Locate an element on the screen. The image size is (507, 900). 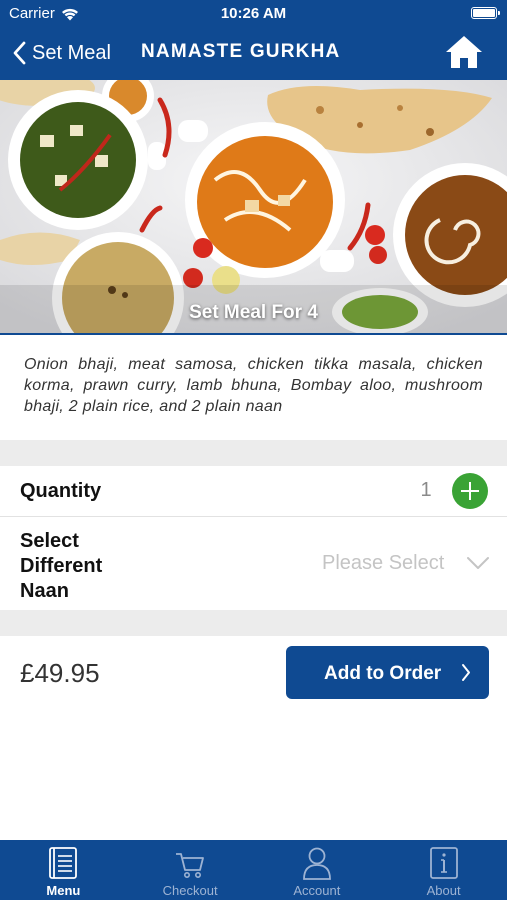
header: Carrier 10:26 AM Set Meal NAMASTE GURKHA is located at coordinates (253, 40).